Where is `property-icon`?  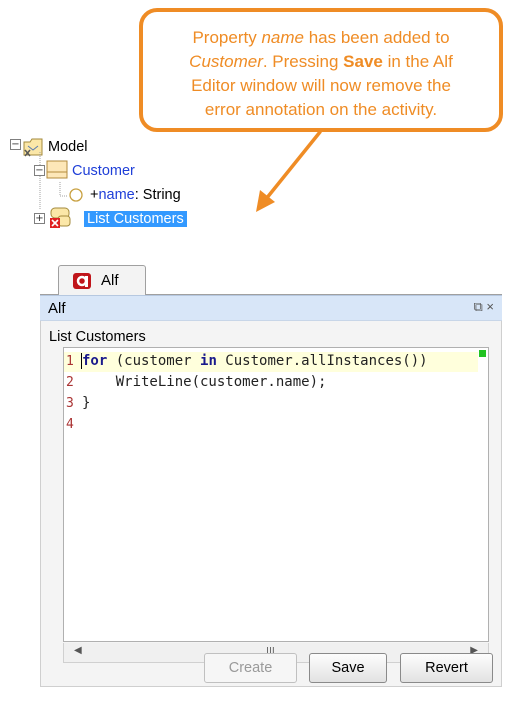 property-icon is located at coordinates (76, 195).